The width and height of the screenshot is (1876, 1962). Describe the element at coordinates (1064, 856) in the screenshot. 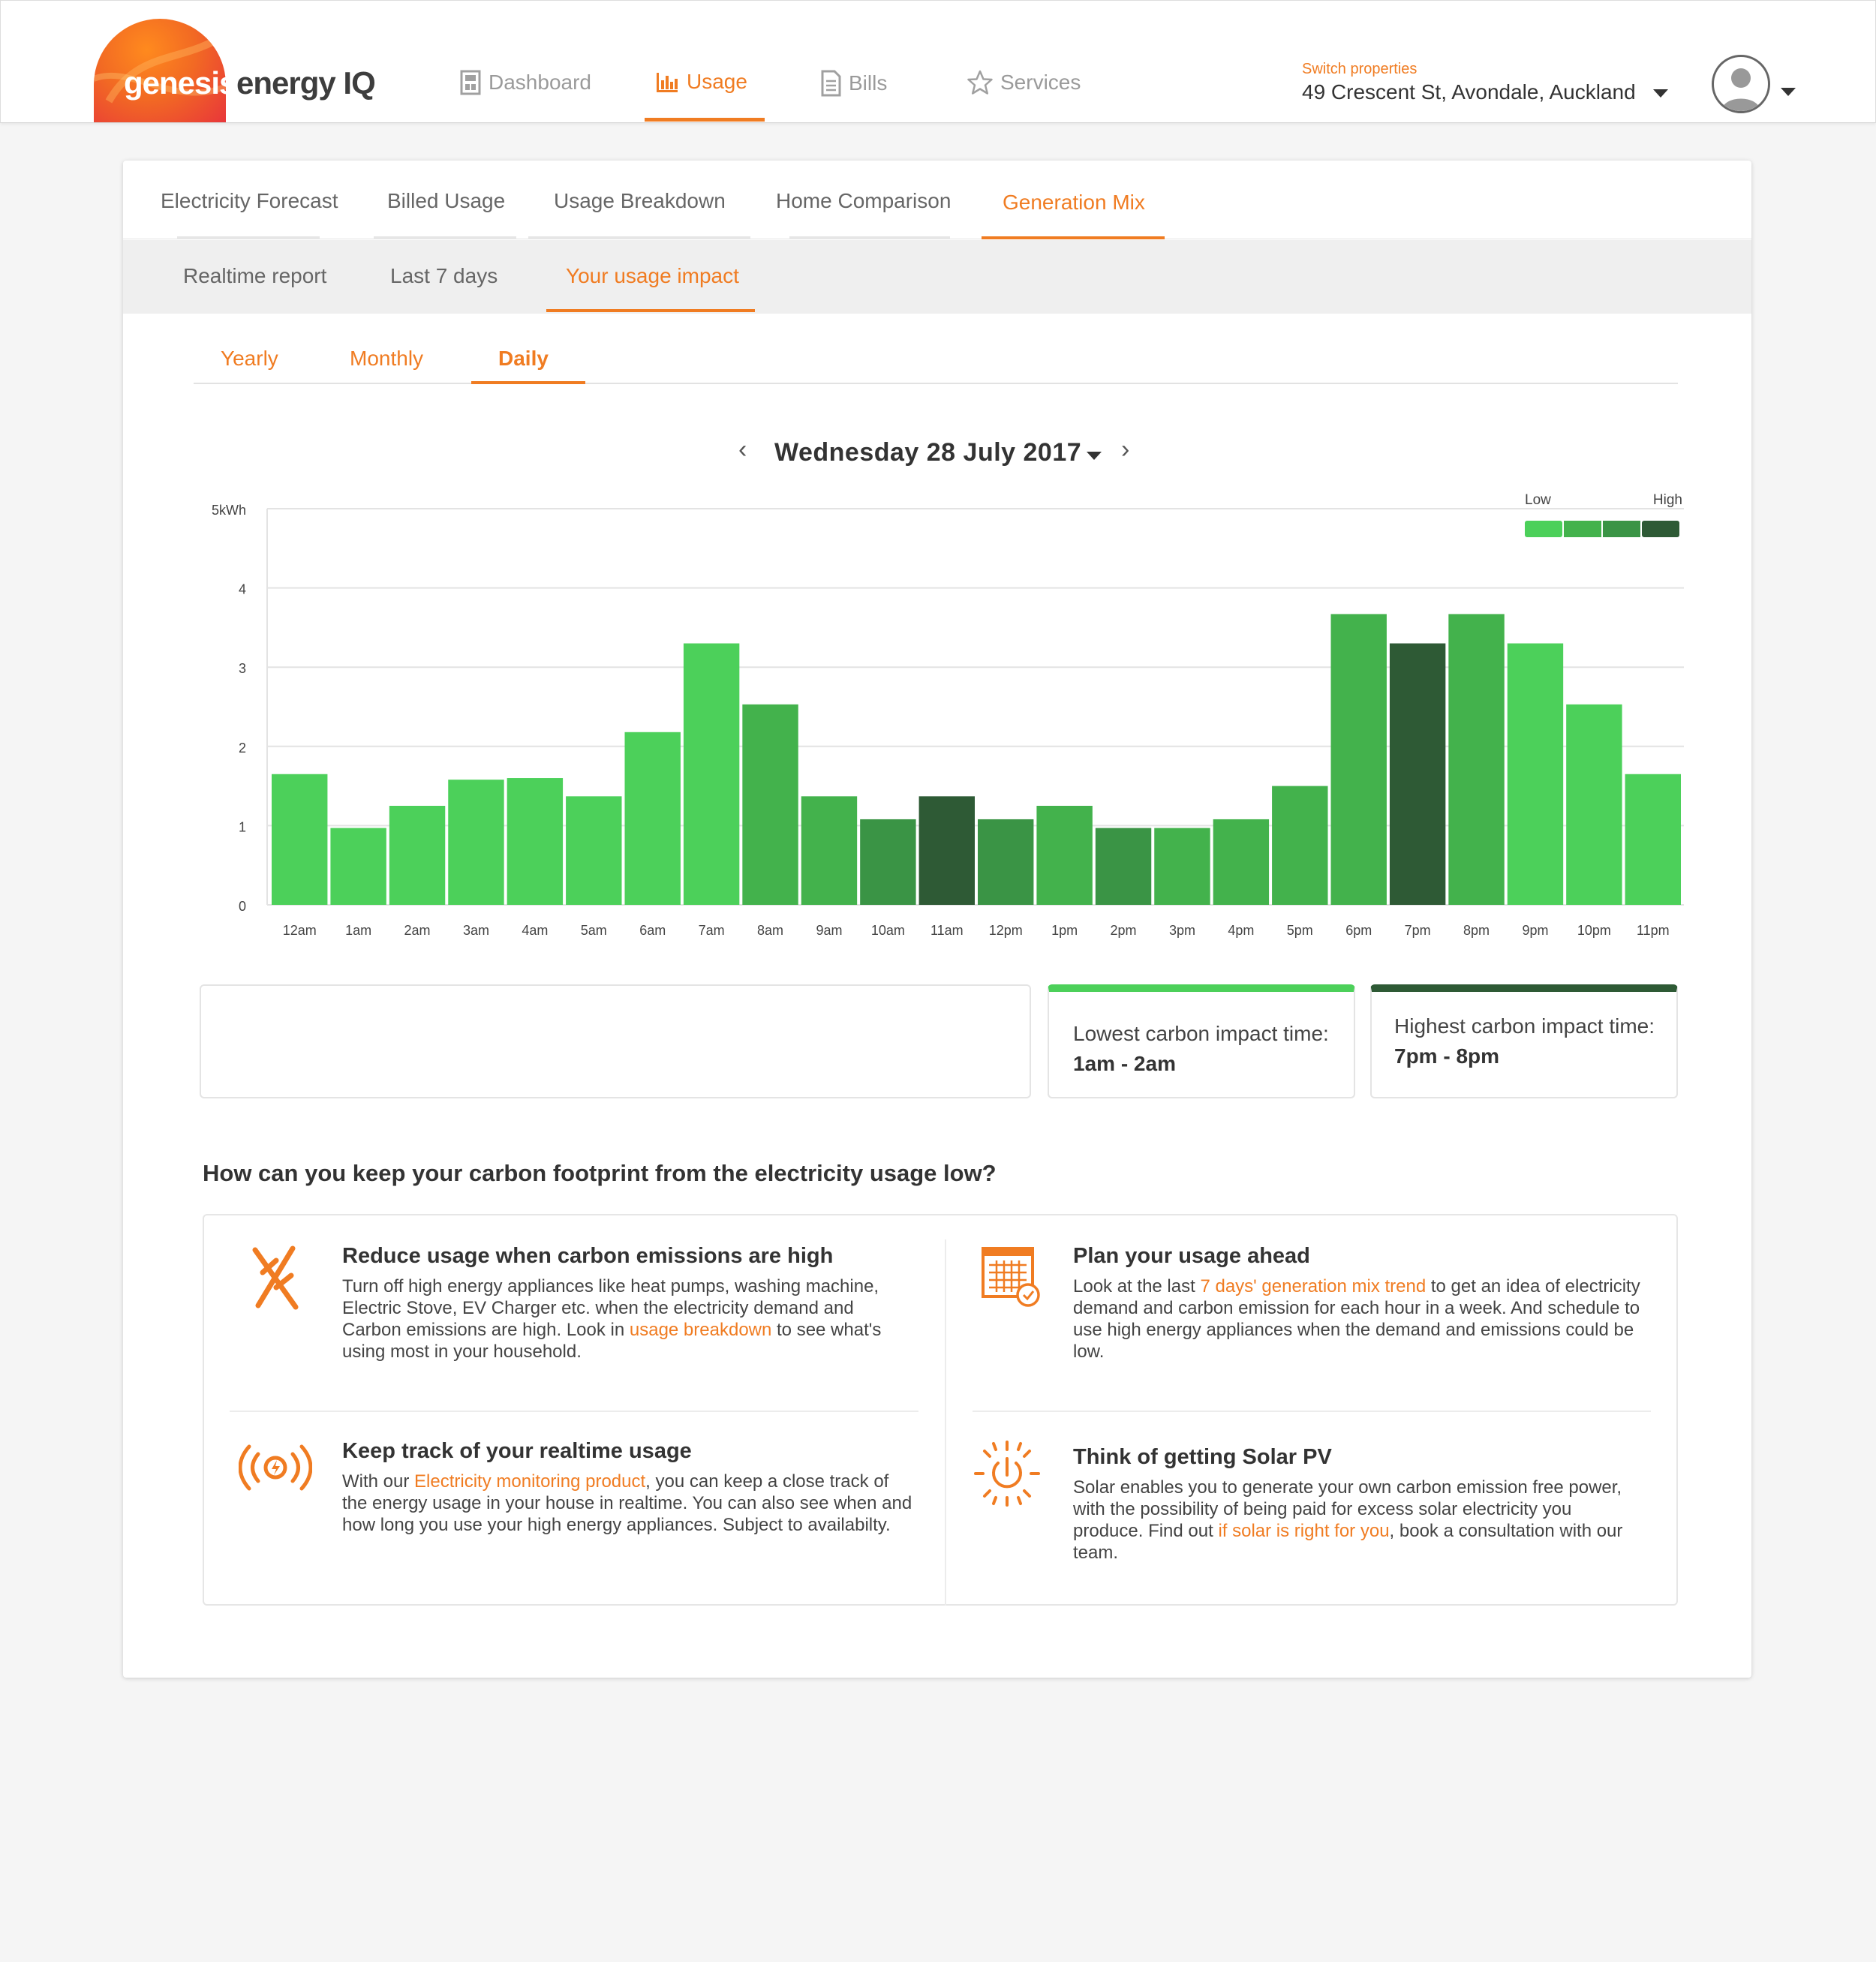

I see `bar-1pm` at that location.